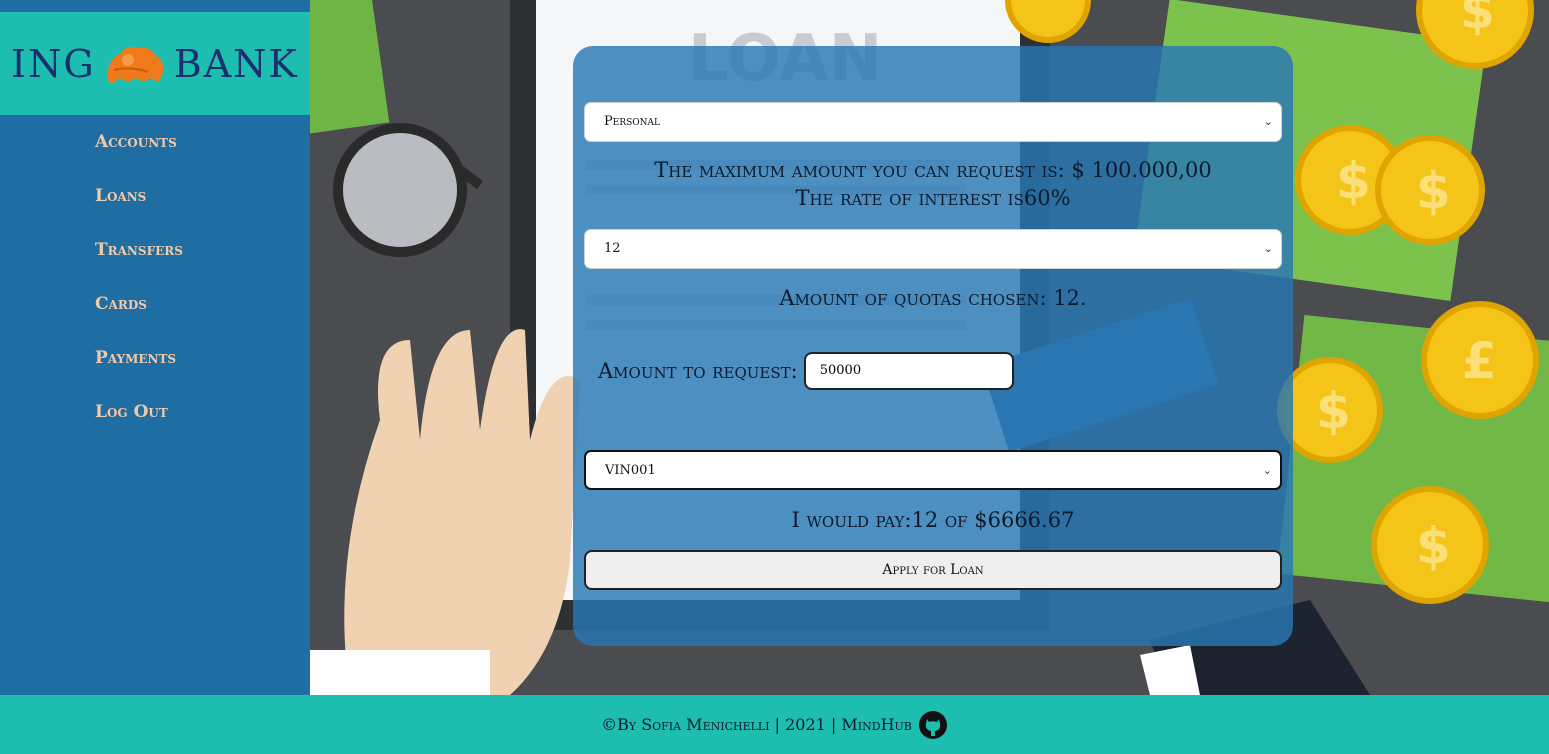  What do you see at coordinates (933, 470) in the screenshot?
I see `account-select: VIN001 ⌄` at bounding box center [933, 470].